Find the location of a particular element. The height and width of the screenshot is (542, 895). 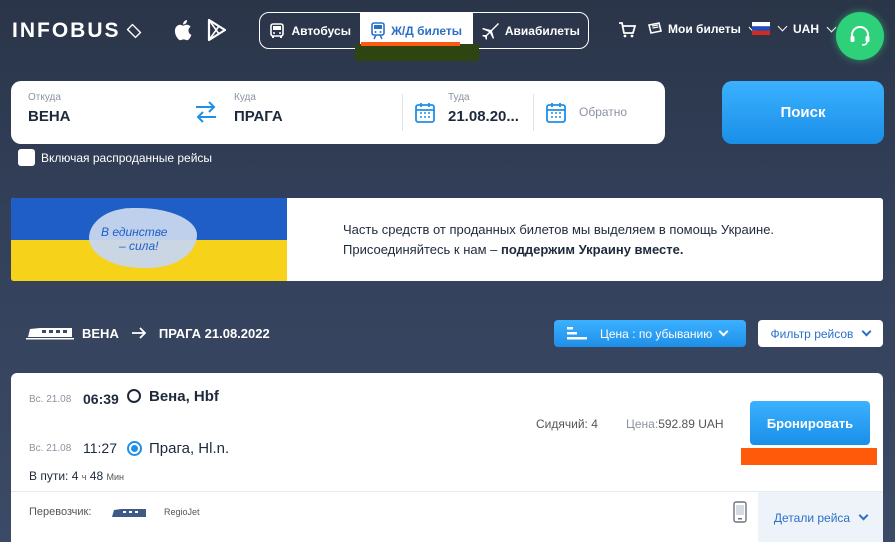

arrival-date: Вс. 21.08 is located at coordinates (50, 448).